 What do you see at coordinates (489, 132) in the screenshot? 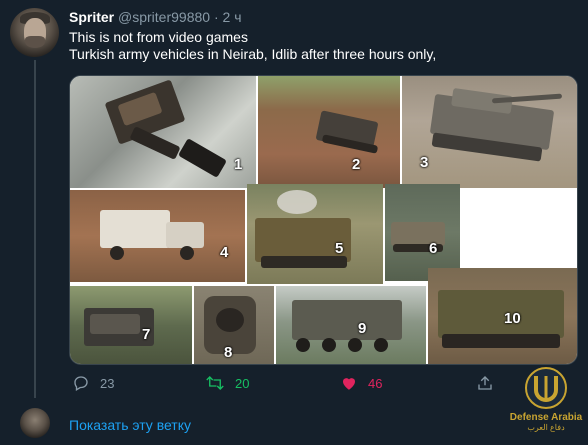
I see `media-panel-3: 3` at bounding box center [489, 132].